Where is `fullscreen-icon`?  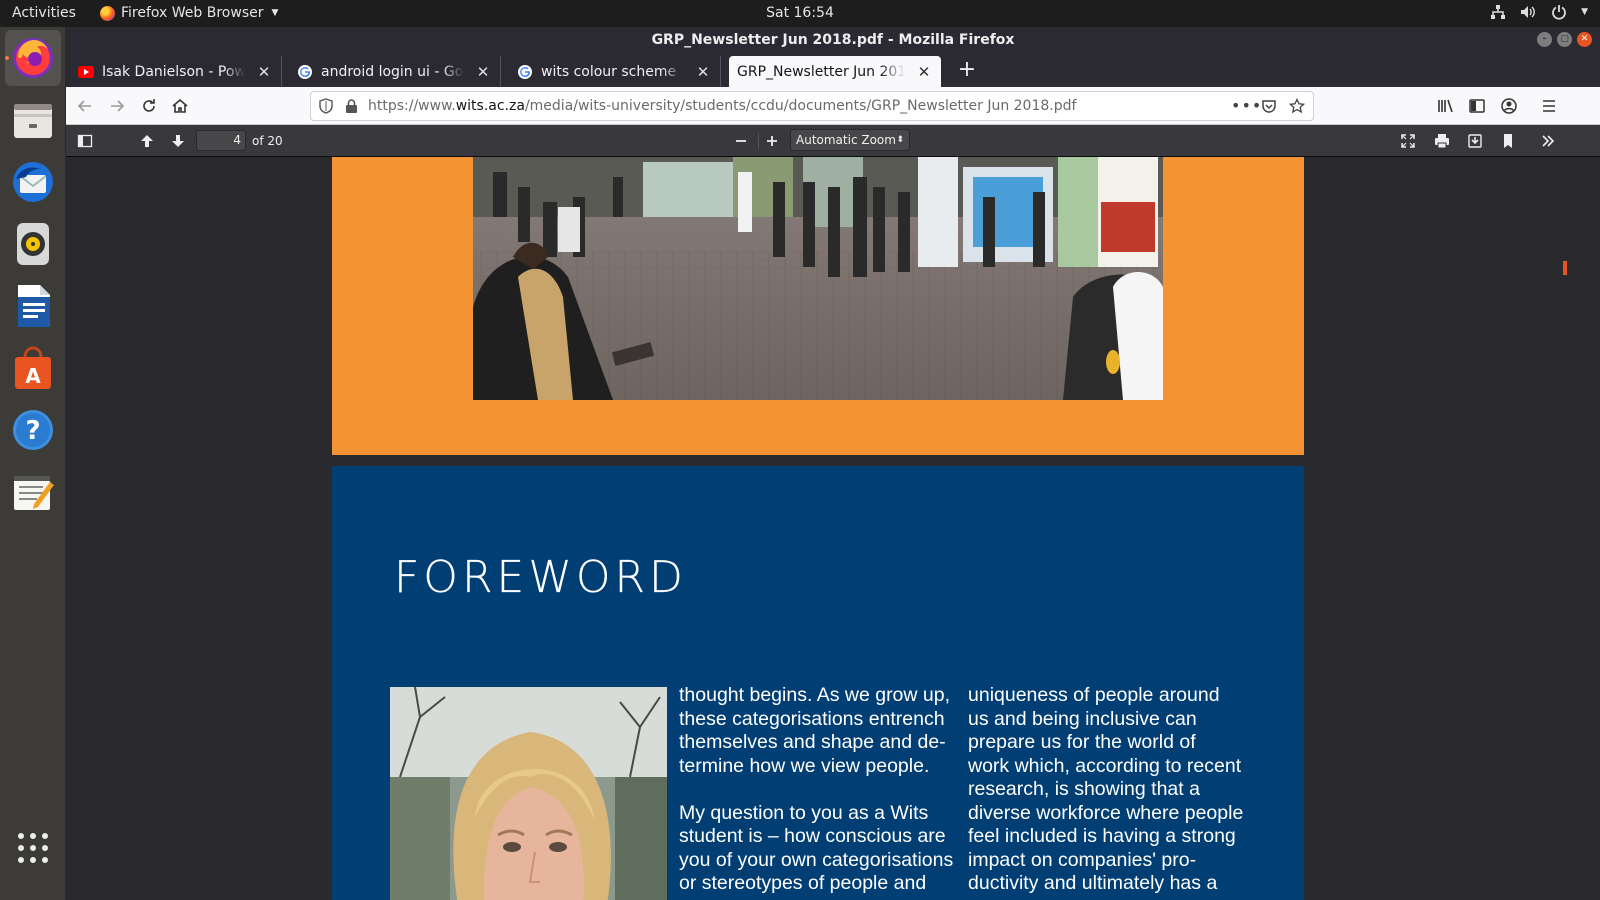
fullscreen-icon is located at coordinates (1408, 141).